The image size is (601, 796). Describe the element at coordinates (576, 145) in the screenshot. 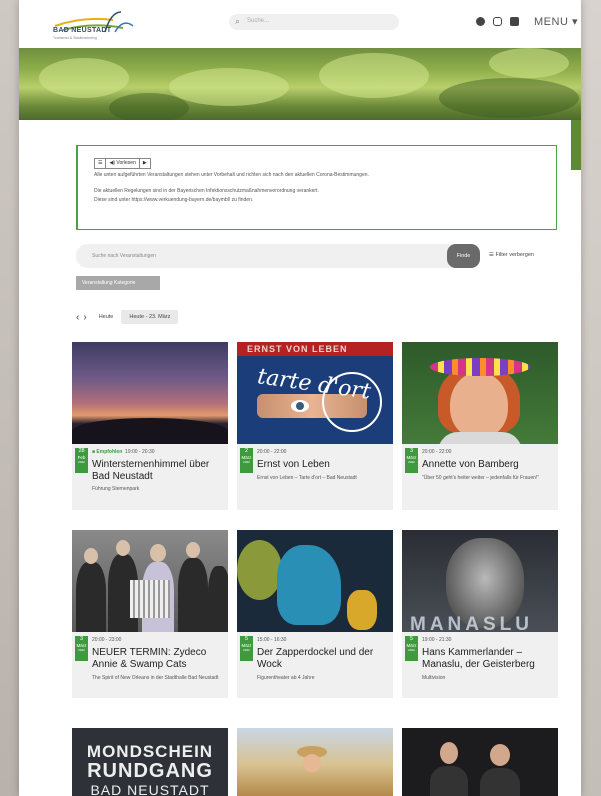

I see `hero-side-strip` at that location.